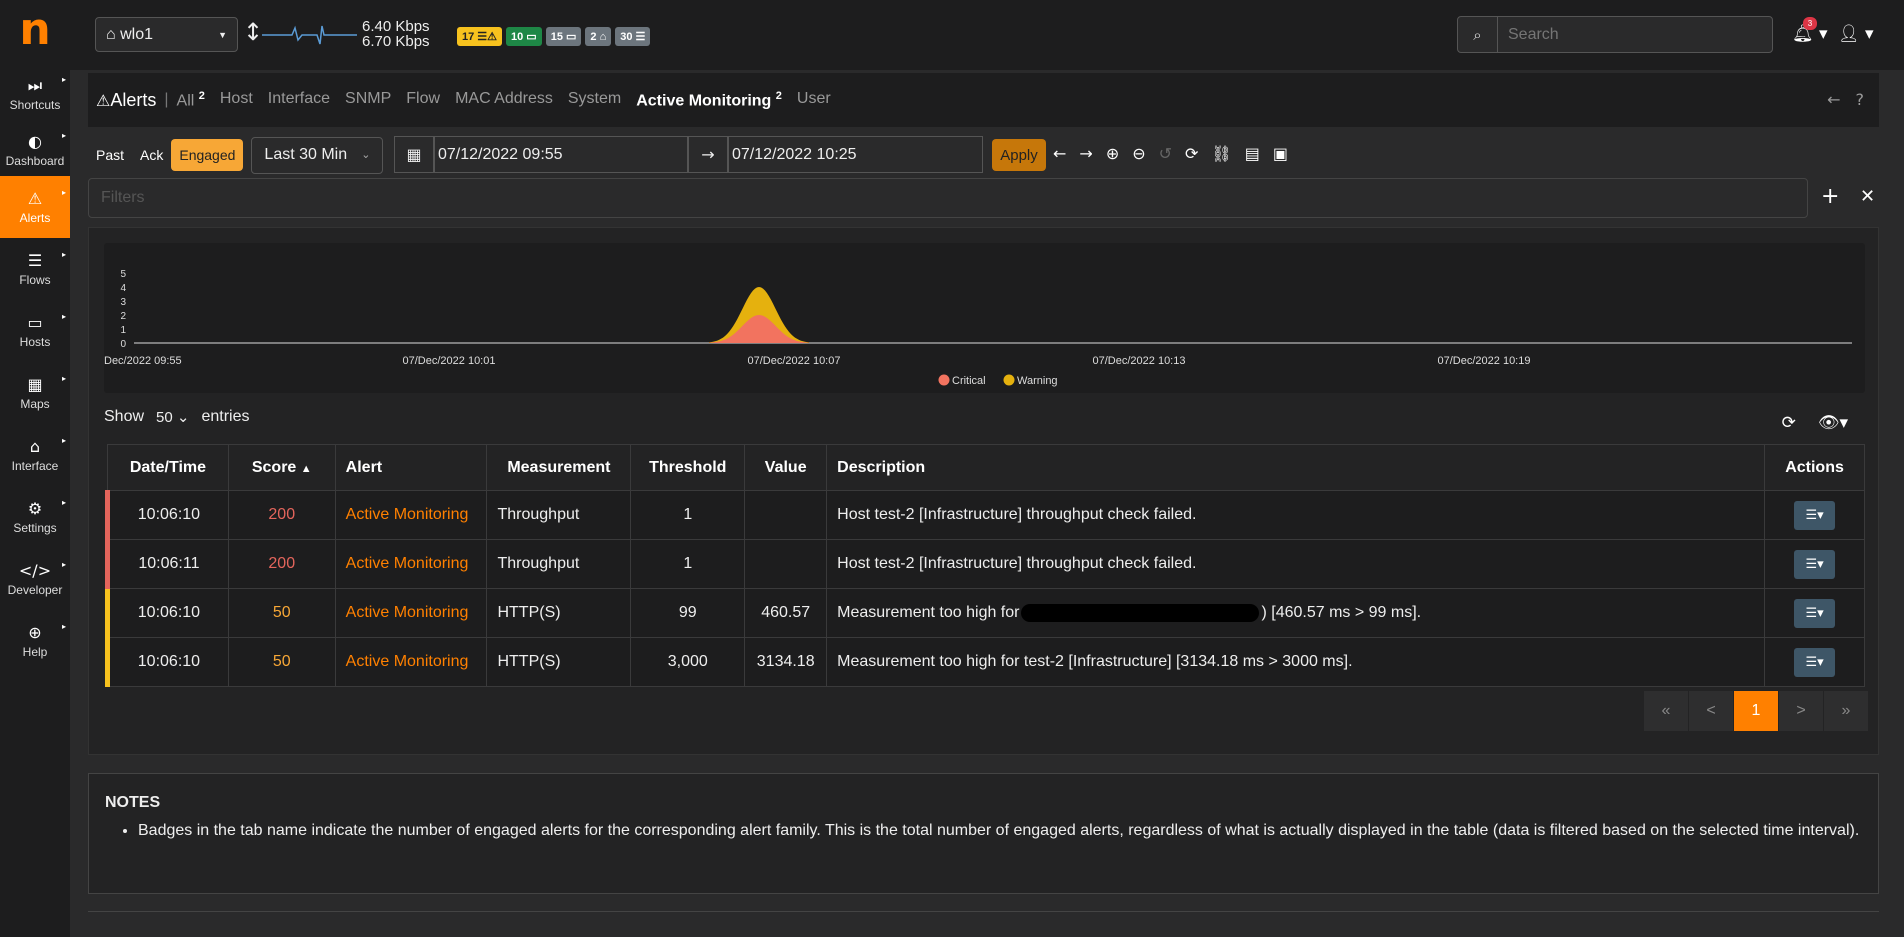 This screenshot has height=937, width=1904. I want to click on apply-button: Apply, so click(1019, 155).